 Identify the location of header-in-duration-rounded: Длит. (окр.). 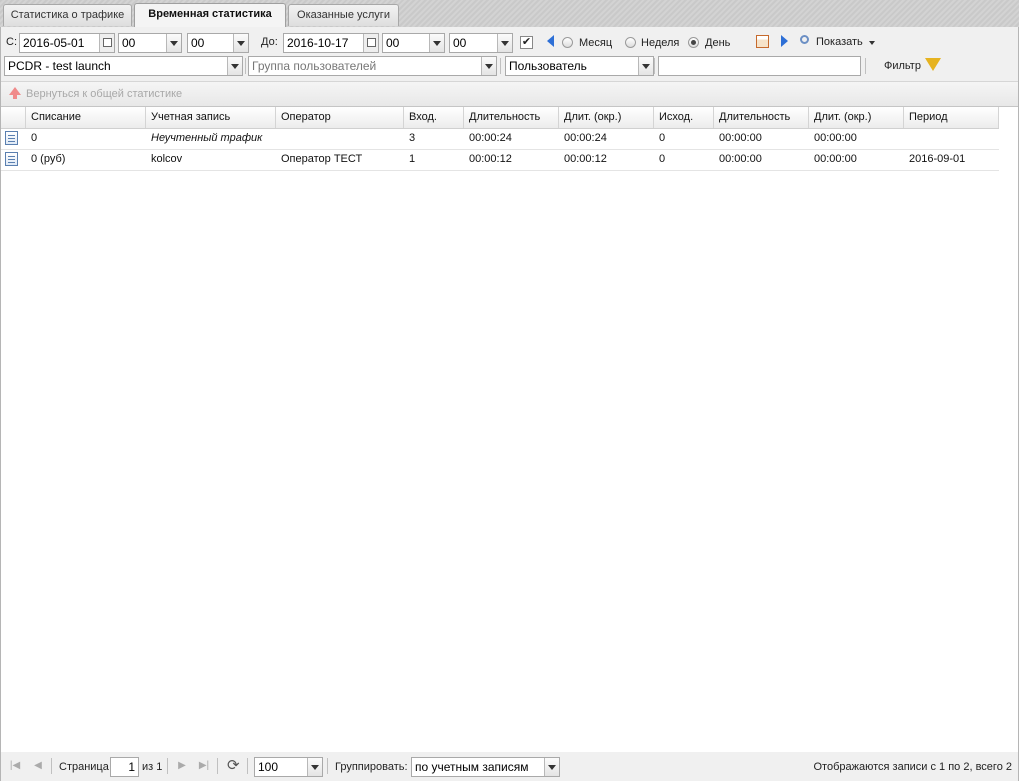
(606, 117).